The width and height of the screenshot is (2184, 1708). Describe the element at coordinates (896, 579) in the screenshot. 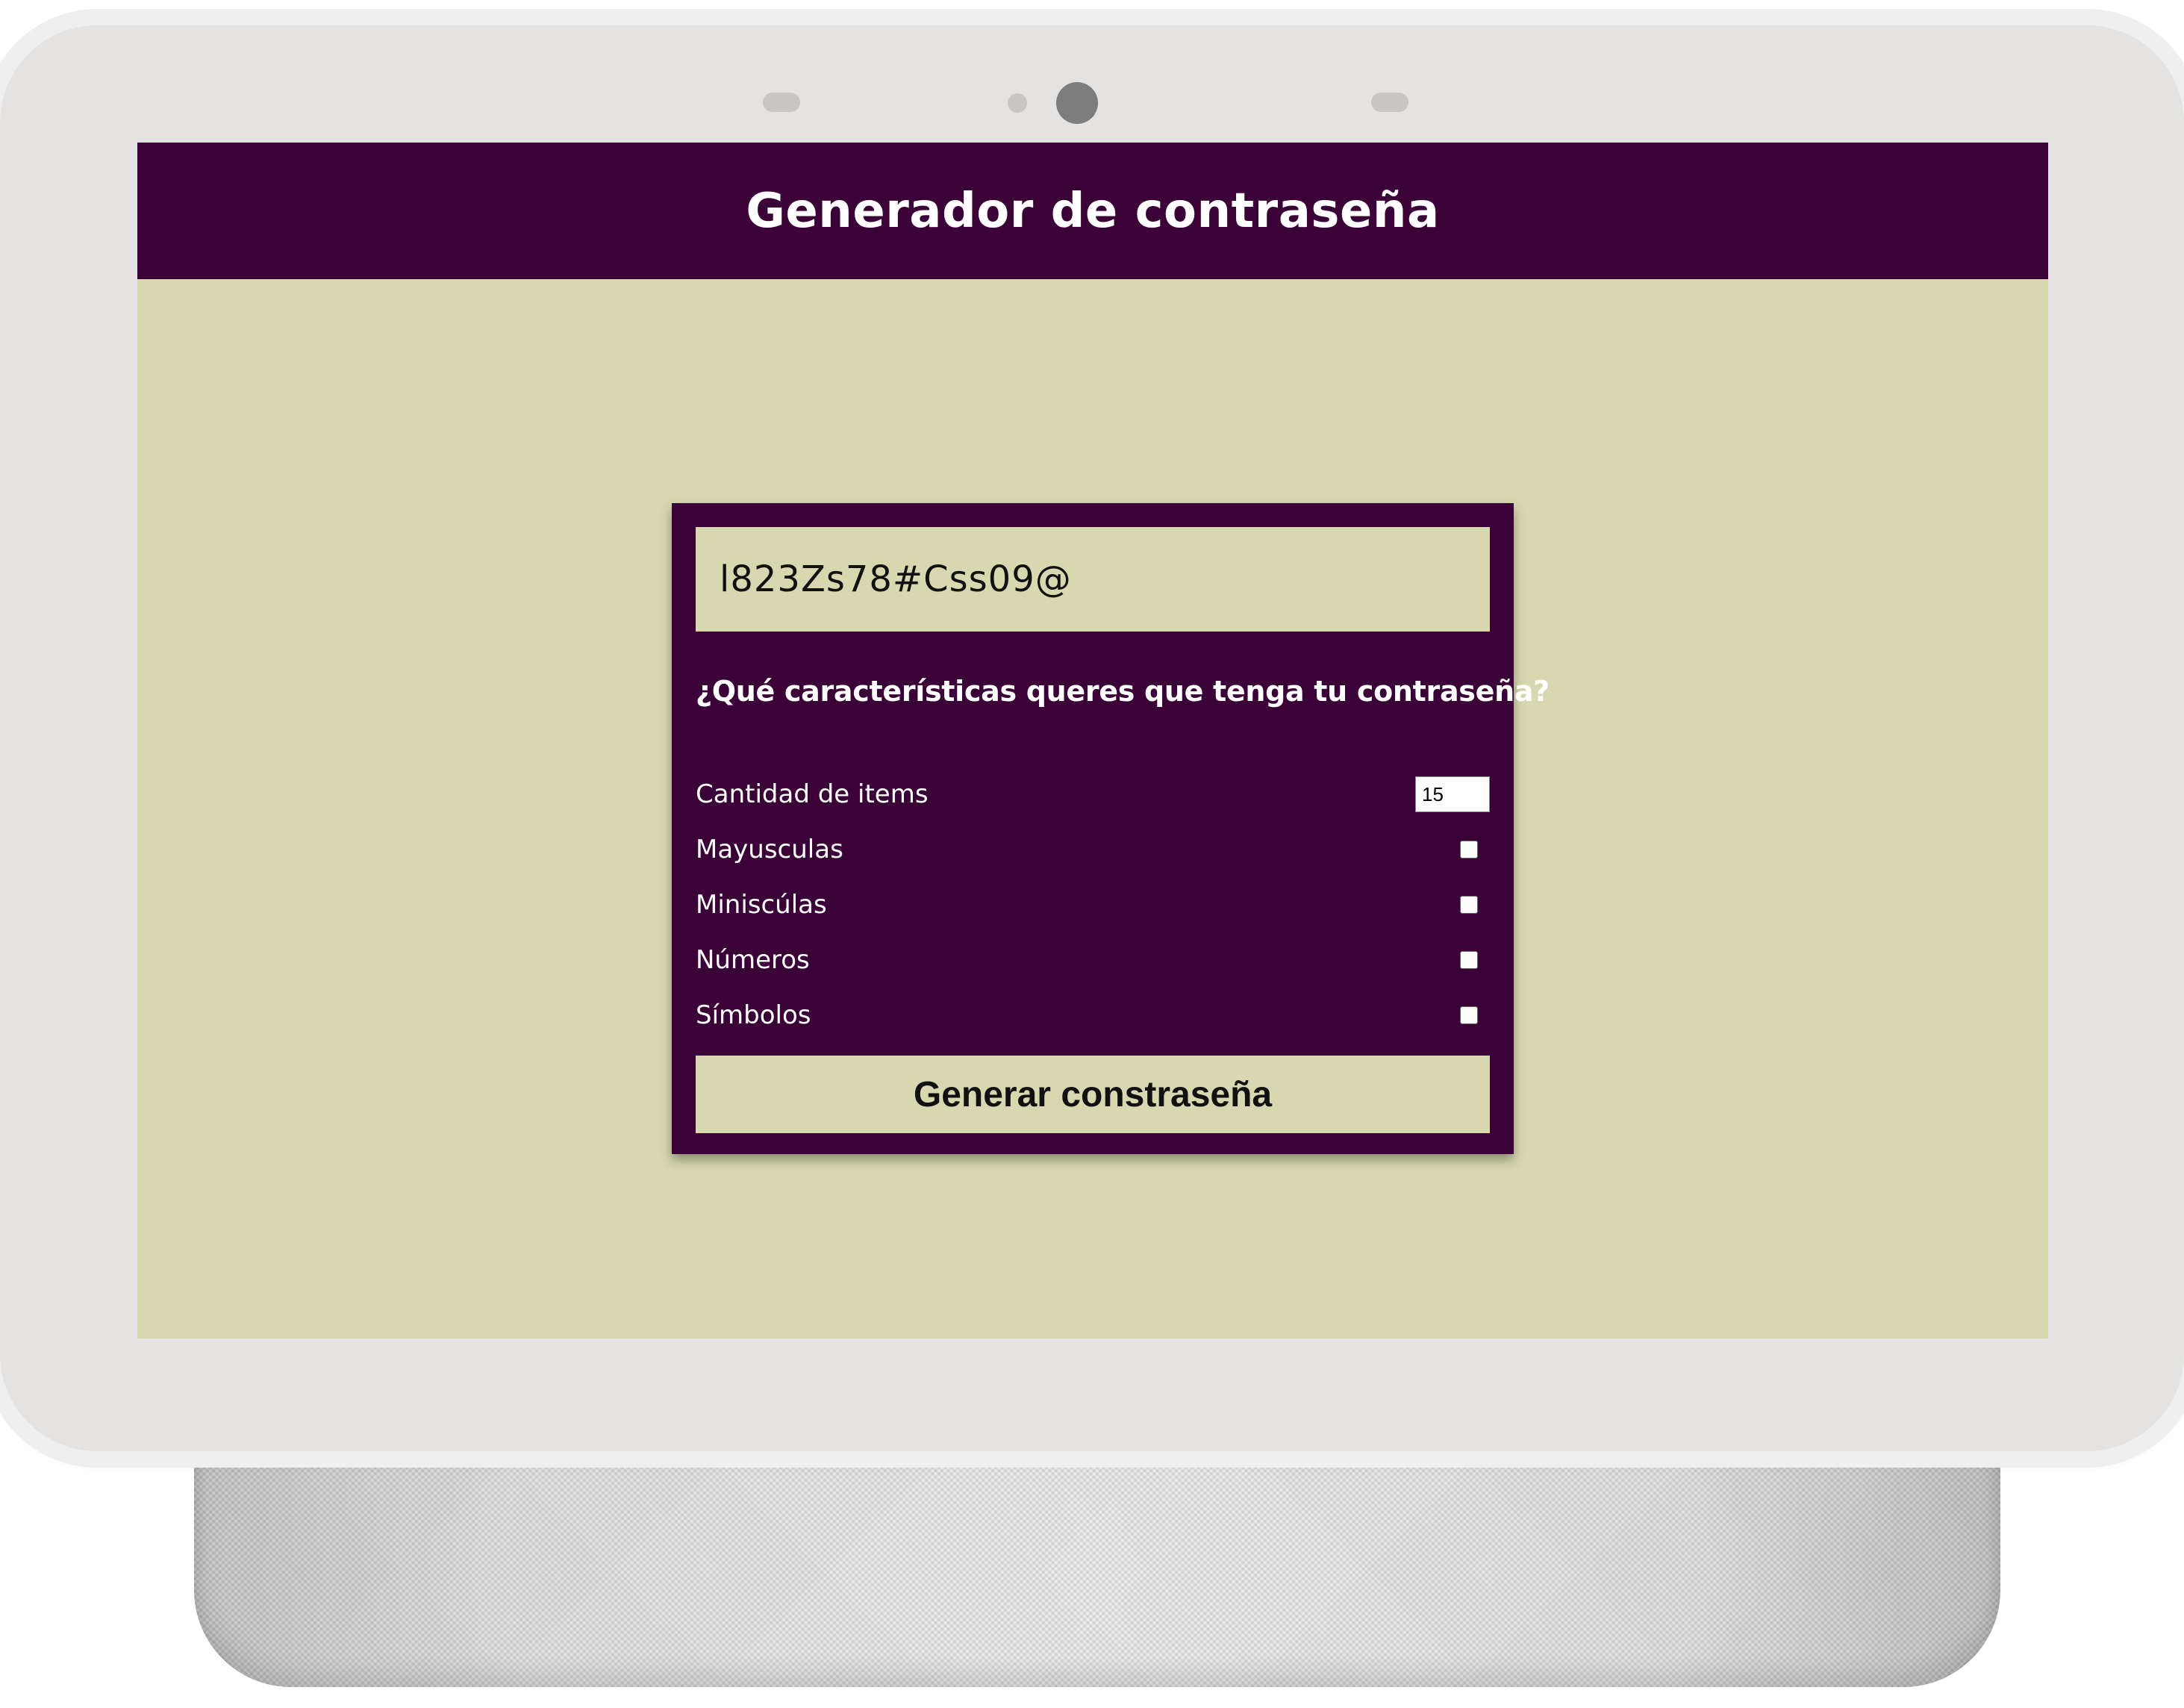

I see `generated-password: l823Zs78#Css09@` at that location.